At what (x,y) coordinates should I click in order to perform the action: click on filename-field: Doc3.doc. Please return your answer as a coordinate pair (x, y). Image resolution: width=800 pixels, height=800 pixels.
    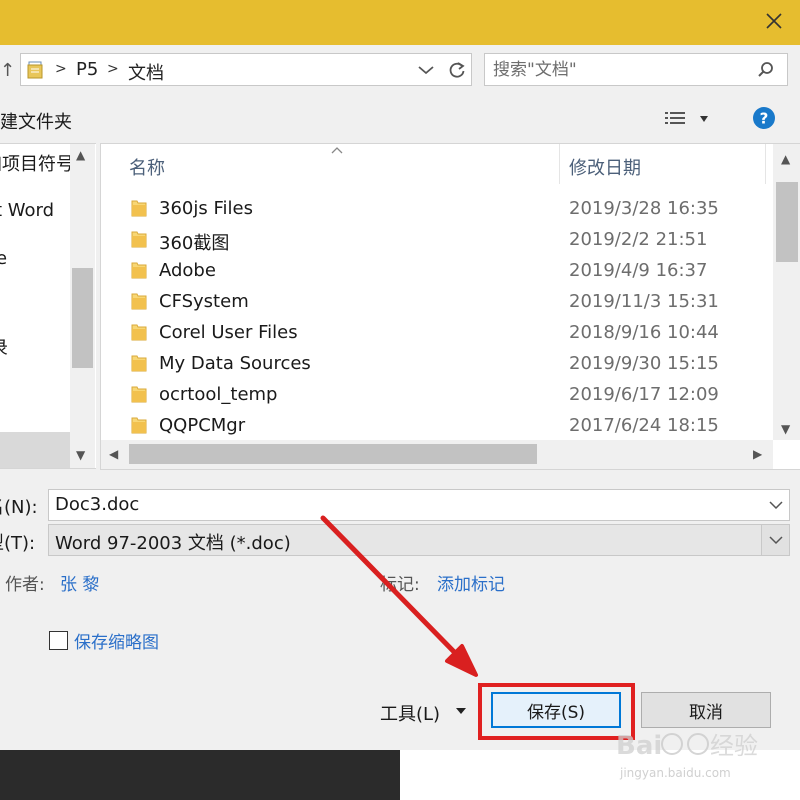
    Looking at the image, I should click on (419, 505).